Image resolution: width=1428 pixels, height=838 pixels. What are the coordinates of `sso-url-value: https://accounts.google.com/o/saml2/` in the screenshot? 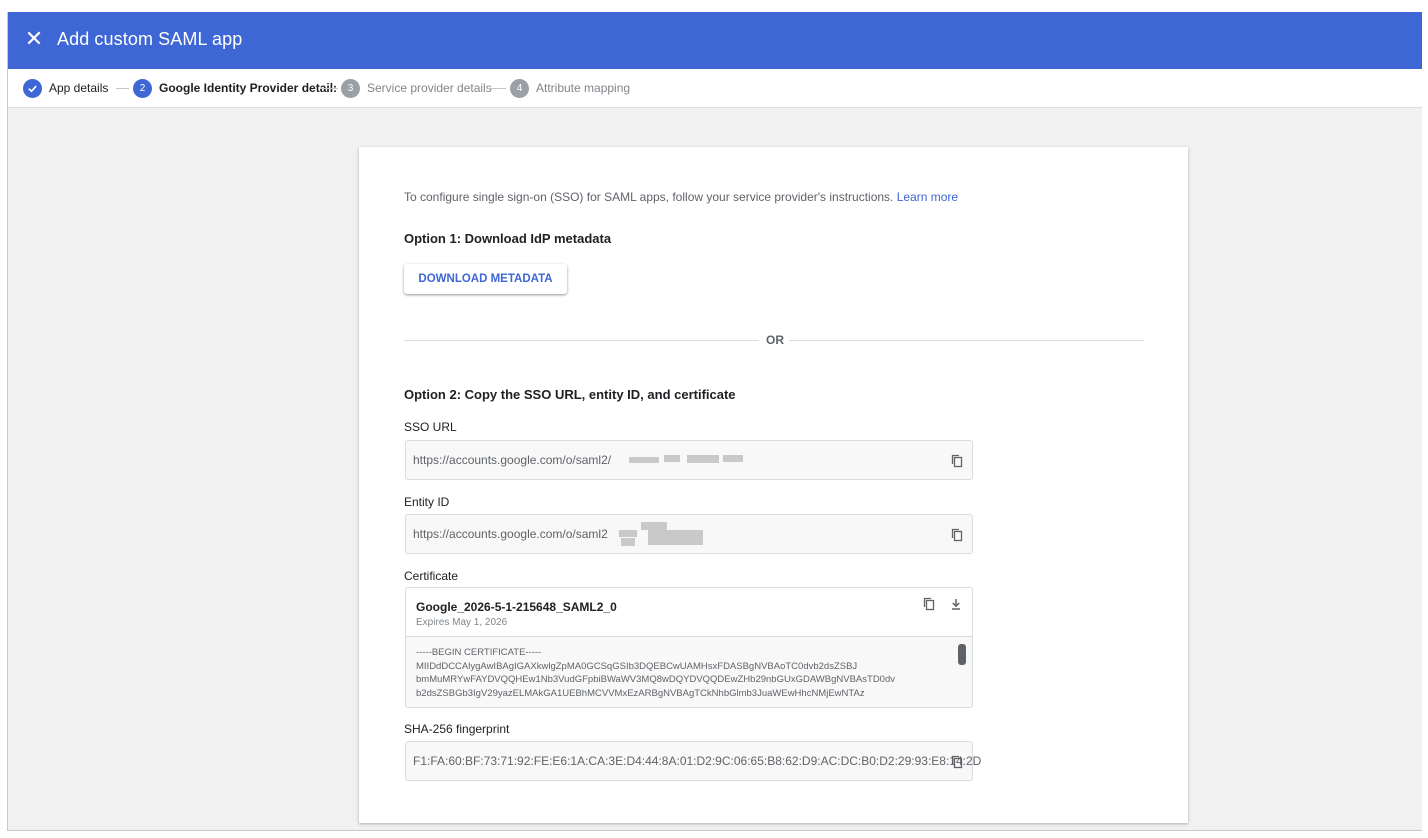 It's located at (512, 460).